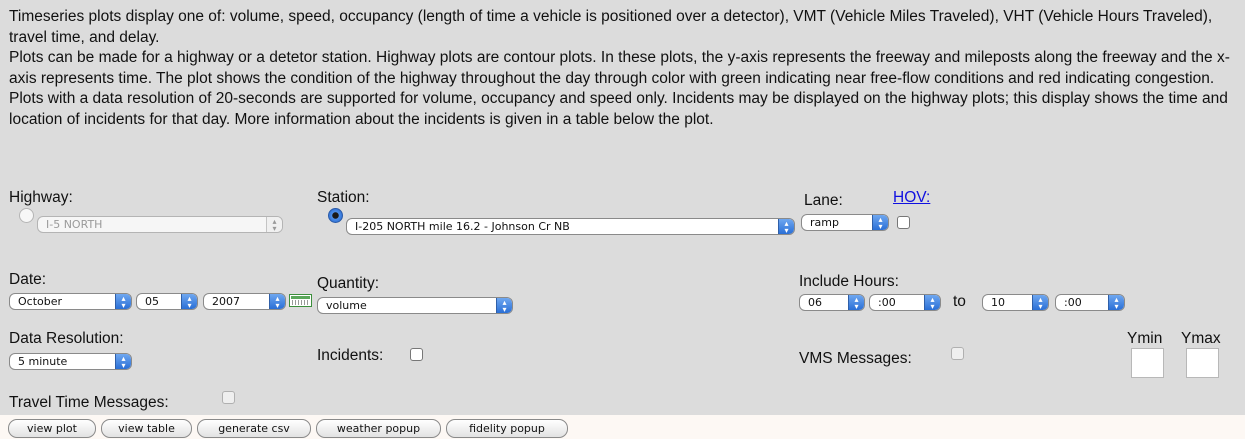 Image resolution: width=1245 pixels, height=439 pixels. I want to click on from-hour-select: 06 ▴ ▾, so click(832, 302).